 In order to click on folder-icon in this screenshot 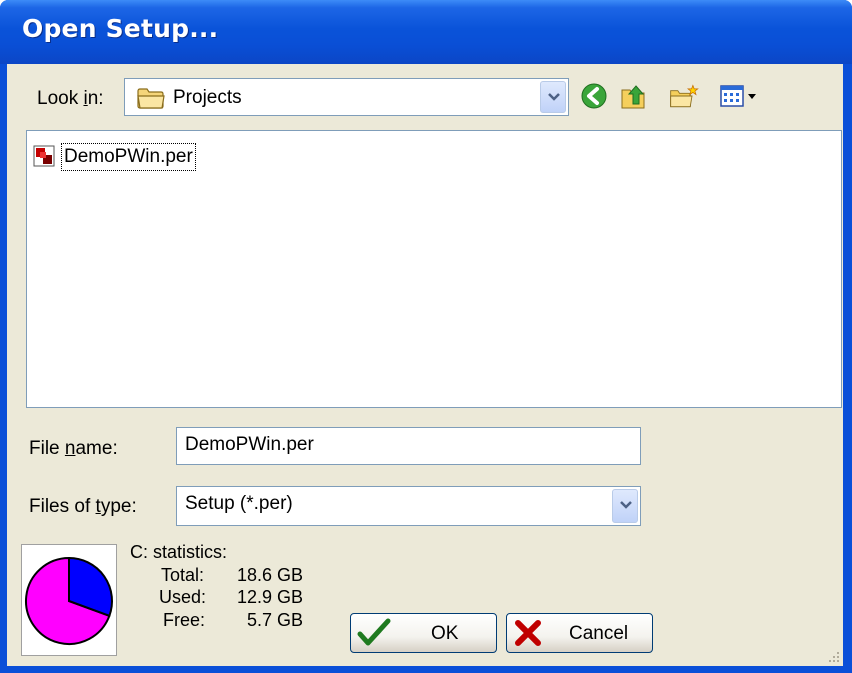, I will do `click(151, 98)`.